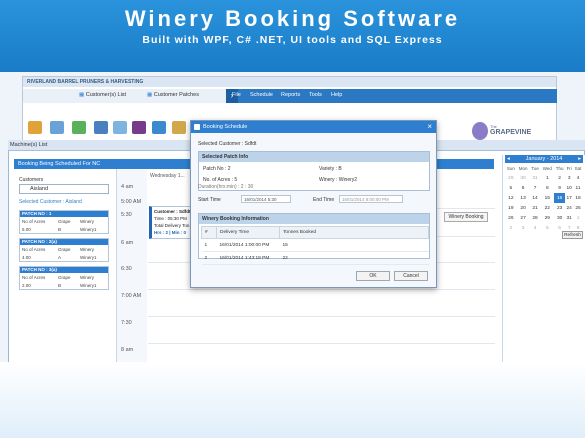 The height and width of the screenshot is (438, 585). I want to click on calendar-day: 8, so click(547, 188).